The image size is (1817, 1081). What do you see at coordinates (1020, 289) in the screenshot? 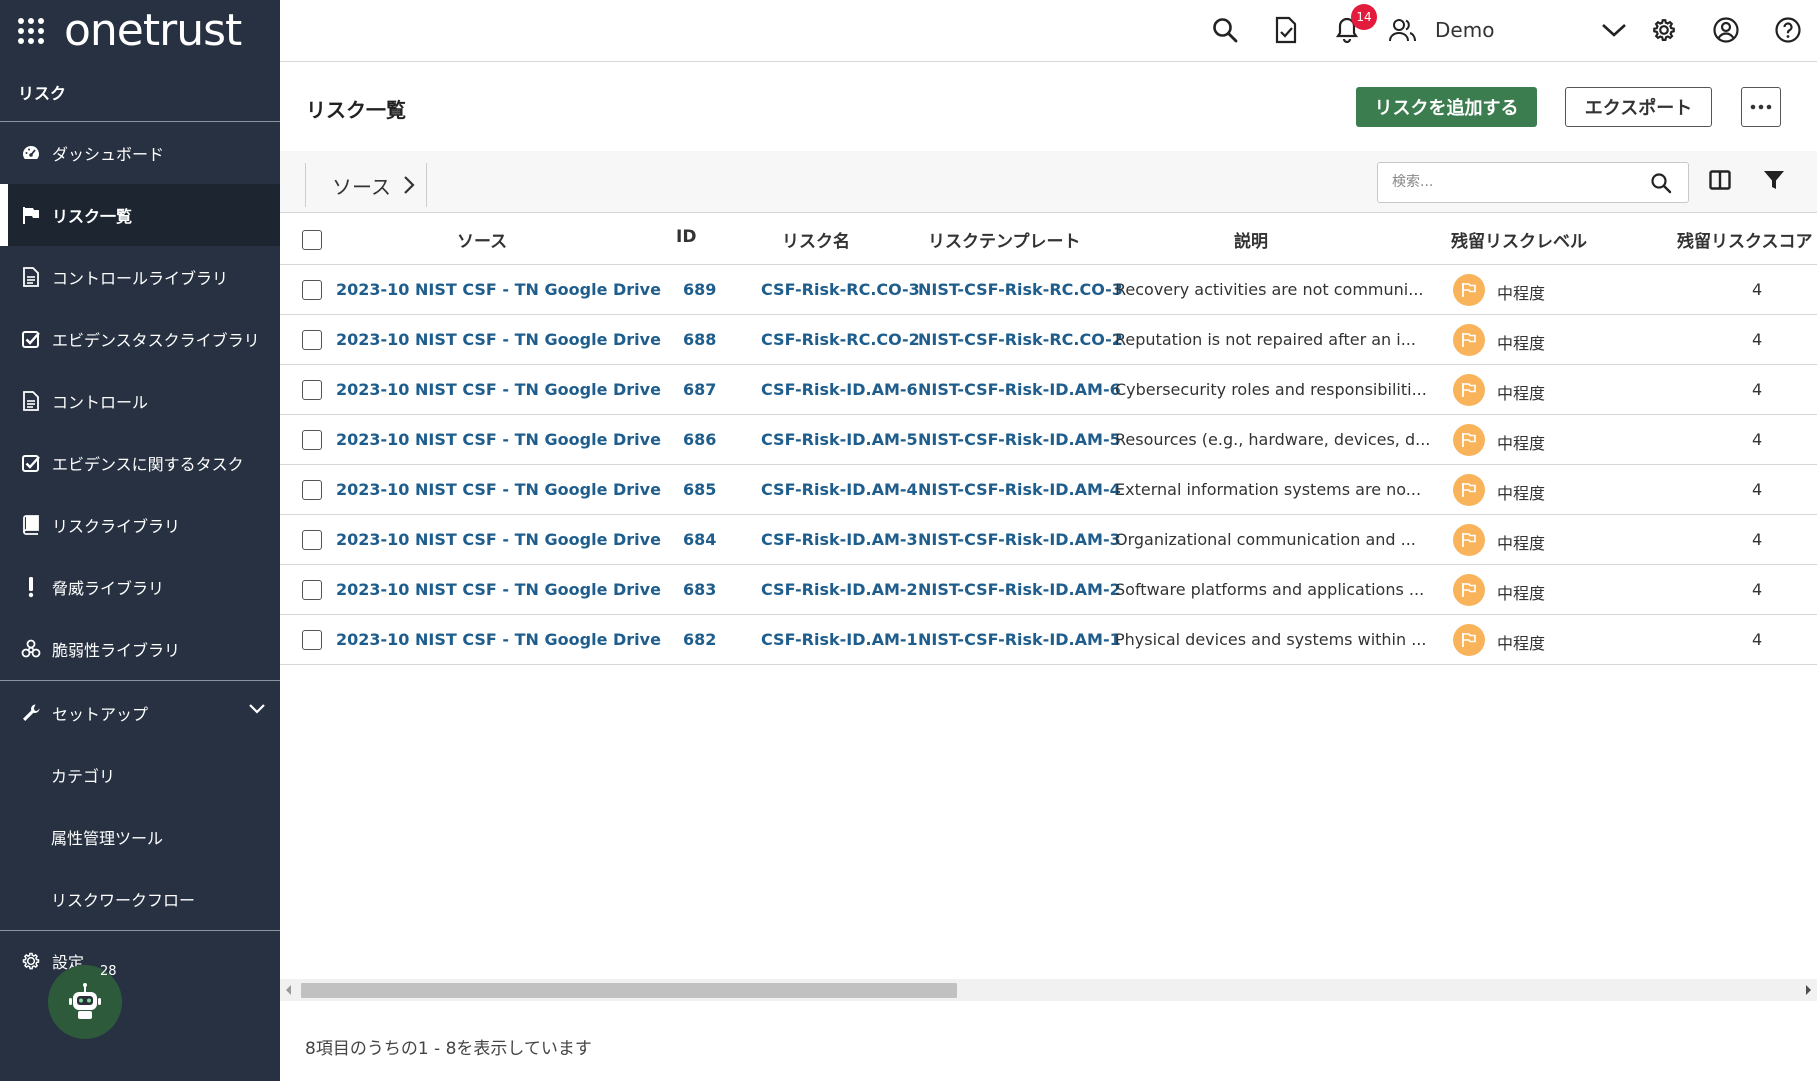
I see `cell-risk-template: NIST-CSF-Risk-RC.CO-3` at bounding box center [1020, 289].